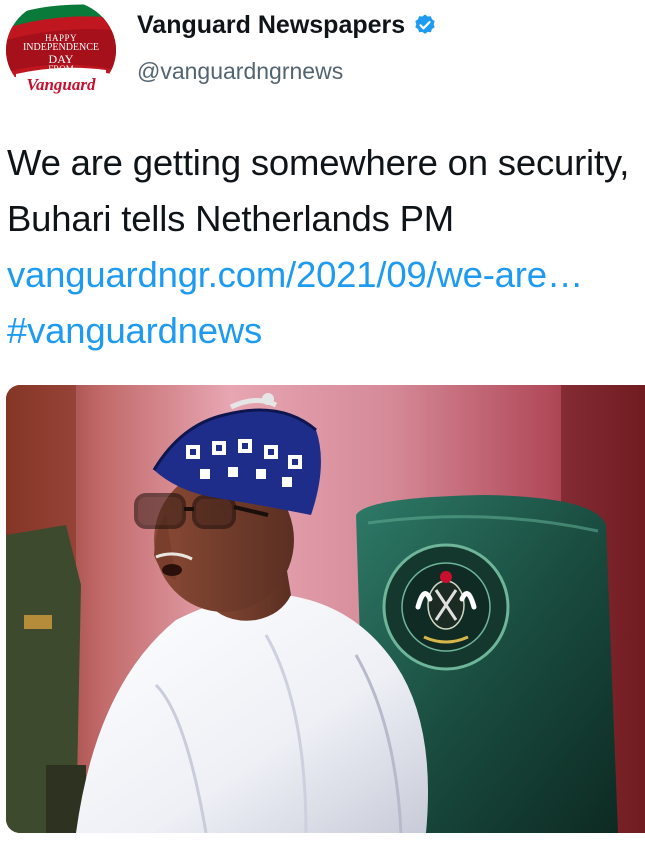 The height and width of the screenshot is (853, 645). I want to click on tweet-hashtag: #vanguardnews, so click(134, 330).